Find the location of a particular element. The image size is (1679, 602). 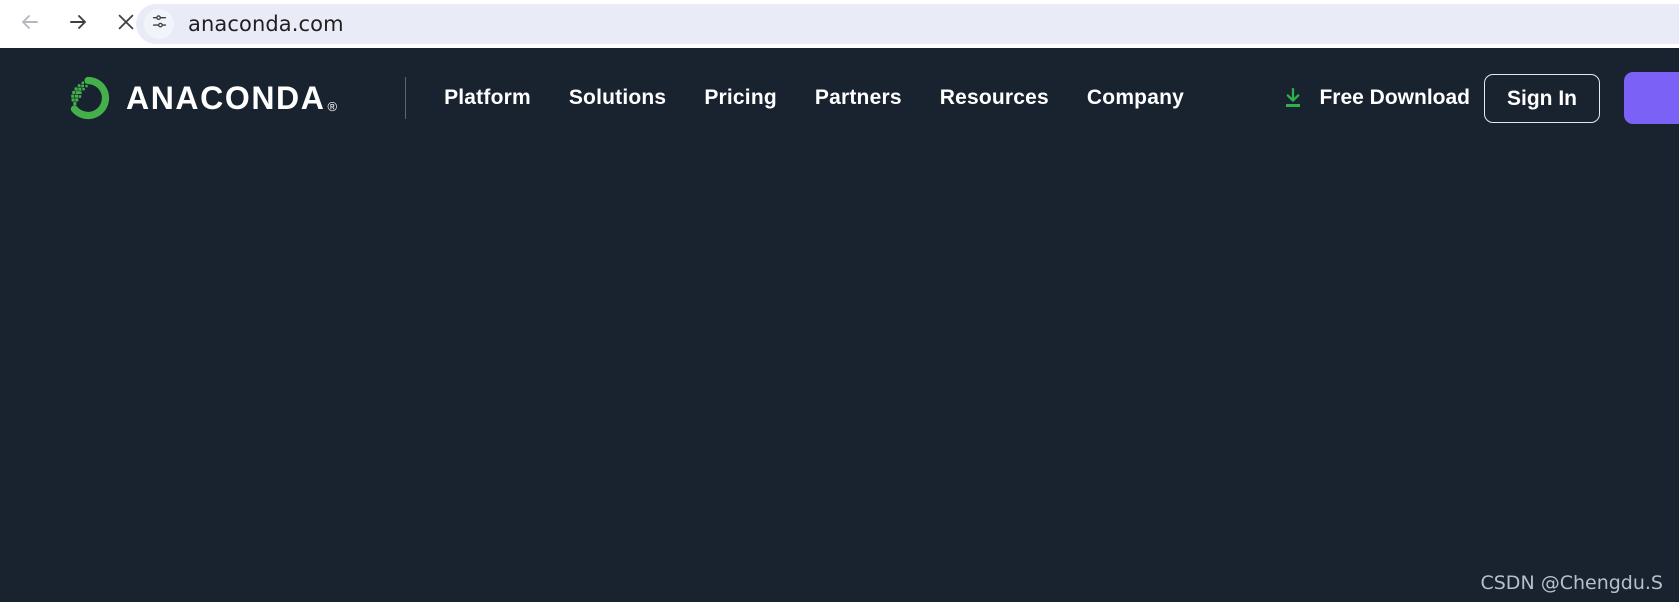

primary-cta-button is located at coordinates (1651, 98).